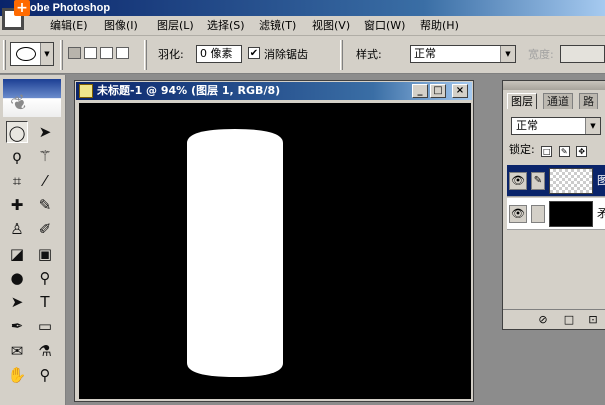 The height and width of the screenshot is (405, 605). I want to click on history-brush-icon: ✐, so click(45, 229).